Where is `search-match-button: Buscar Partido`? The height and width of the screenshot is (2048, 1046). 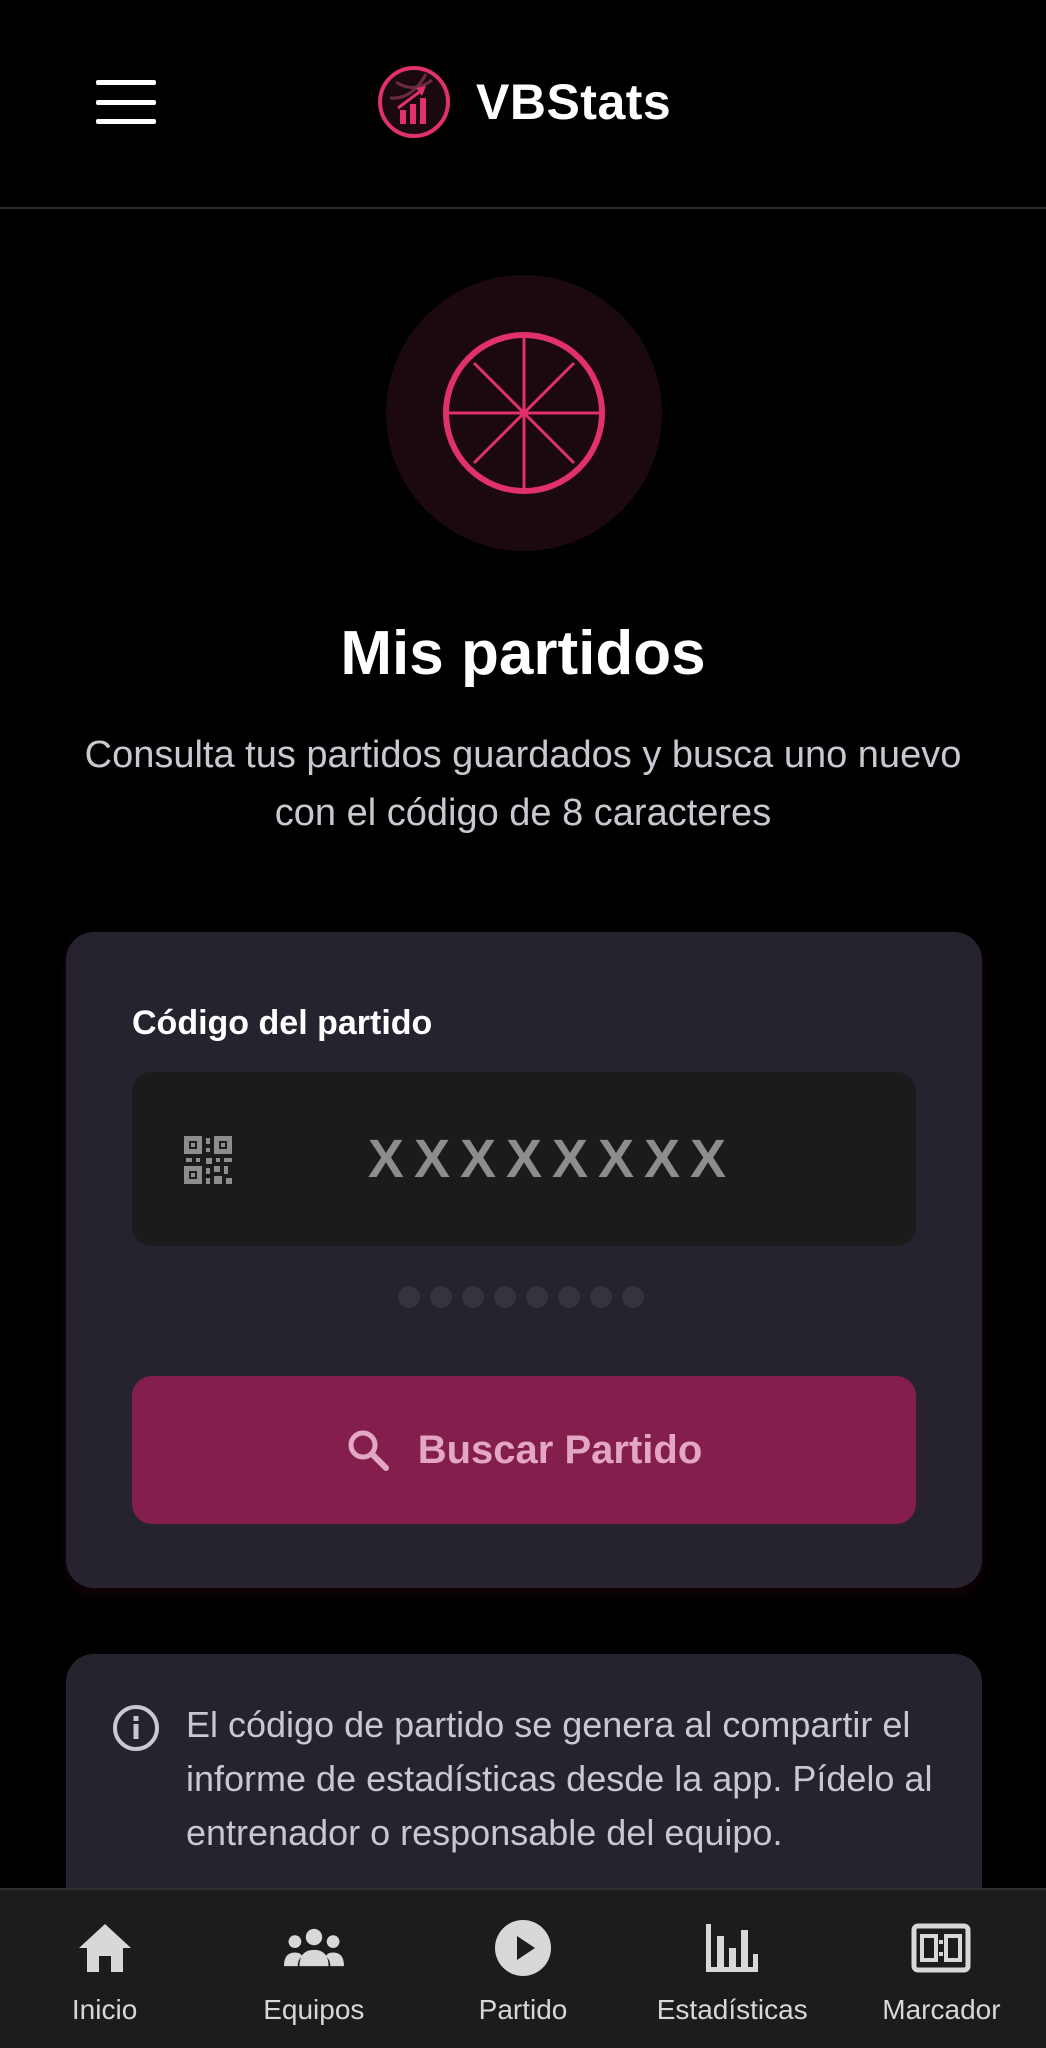
search-match-button: Buscar Partido is located at coordinates (524, 1450).